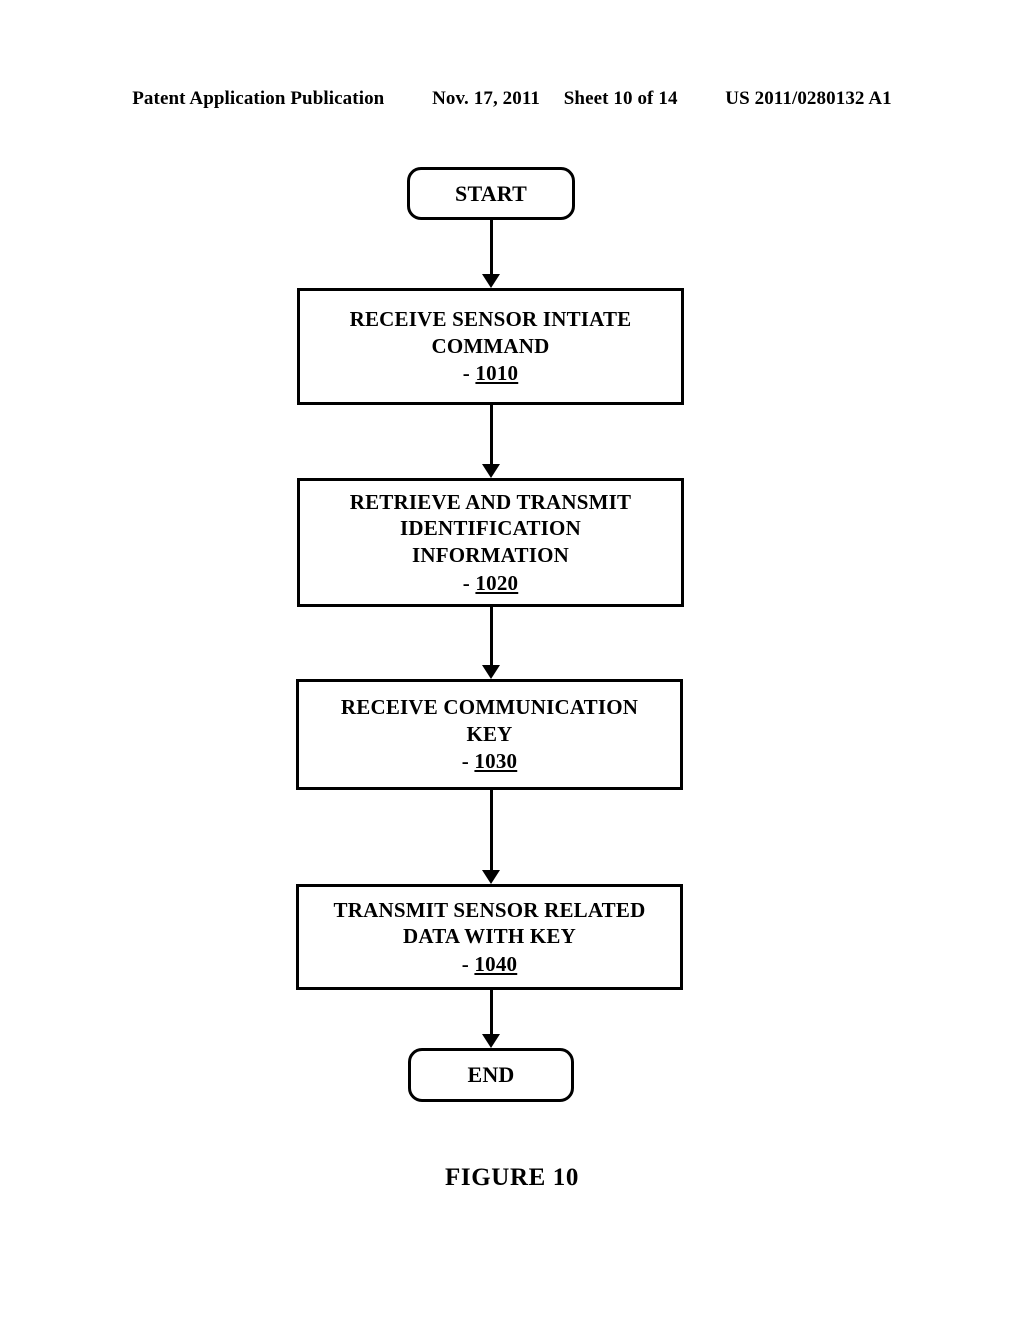 This screenshot has height=1320, width=1024. I want to click on flow-node-end-line-0: END, so click(491, 1075).